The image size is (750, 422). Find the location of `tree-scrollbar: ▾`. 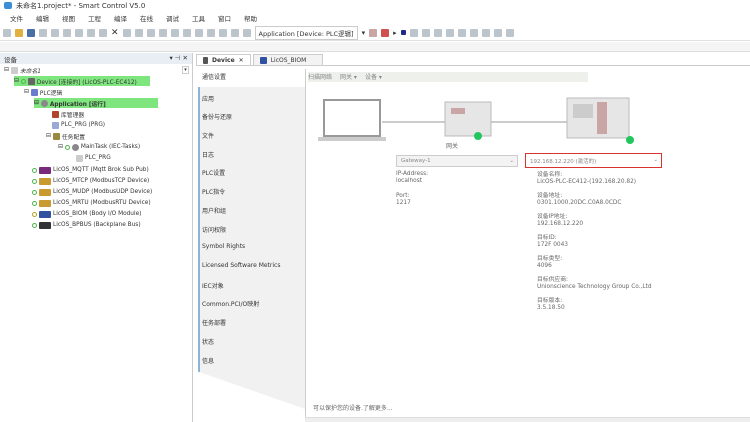

tree-scrollbar: ▾ is located at coordinates (185, 70).